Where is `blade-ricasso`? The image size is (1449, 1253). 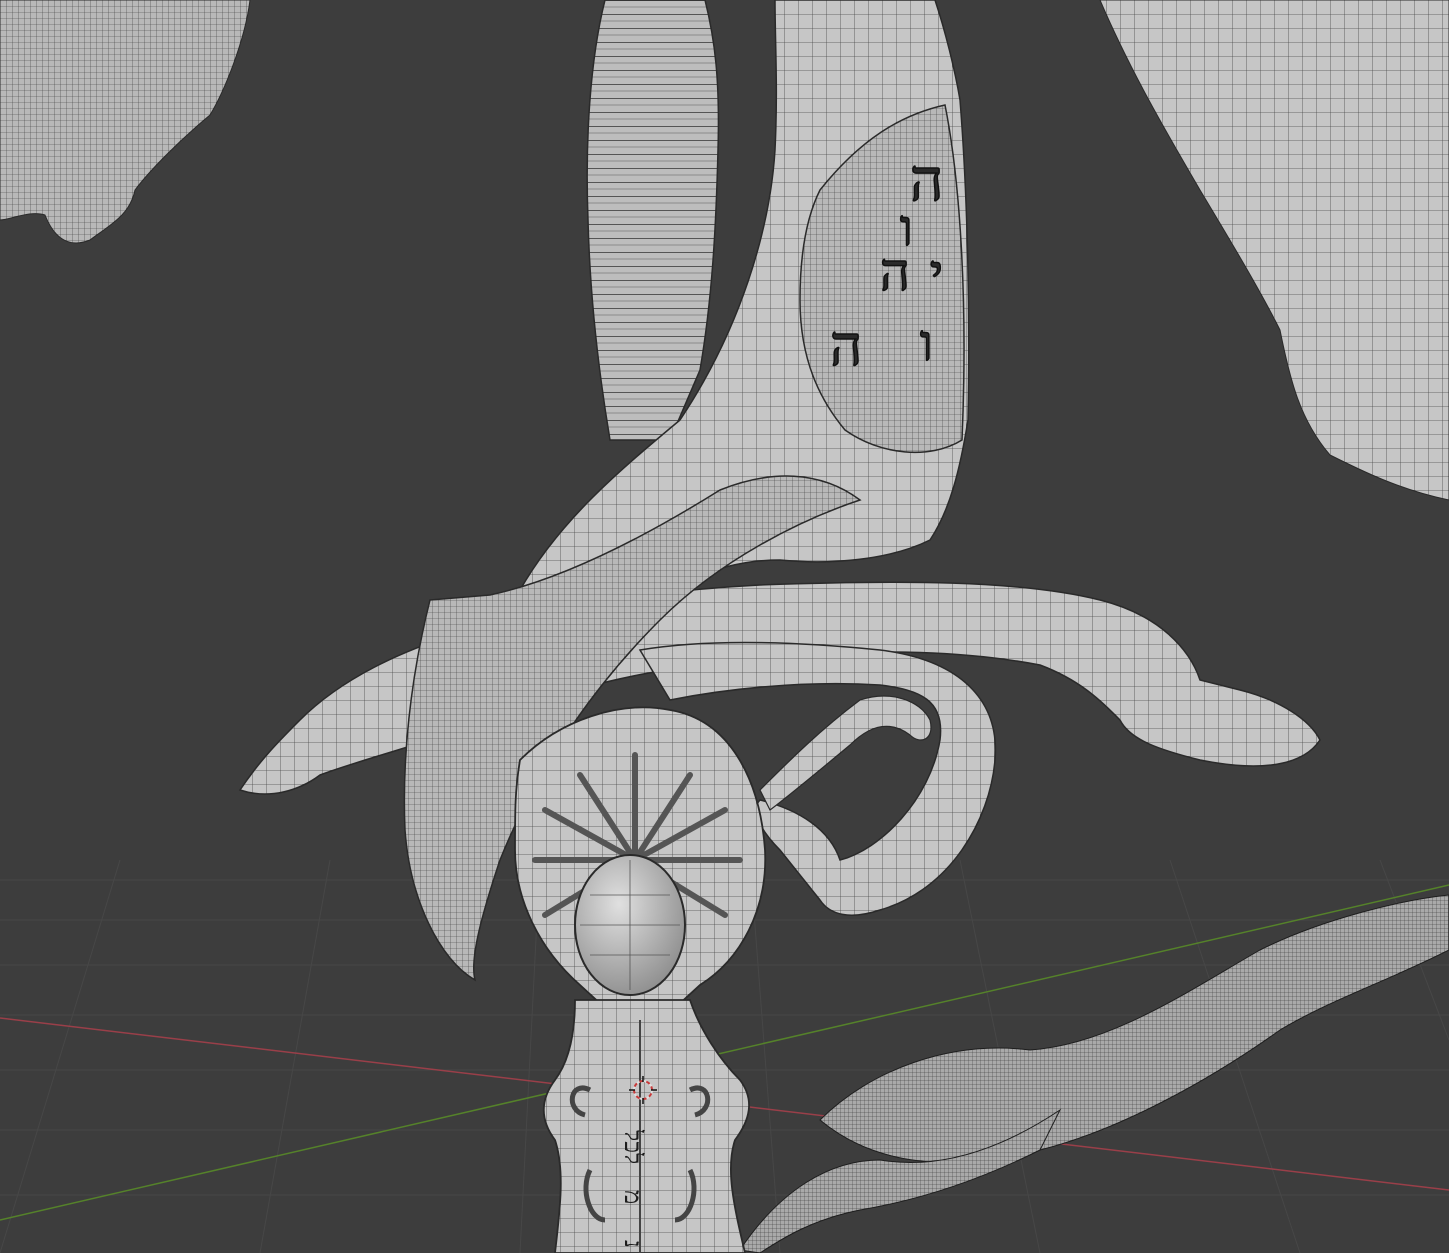
blade-ricasso is located at coordinates (646, 1126).